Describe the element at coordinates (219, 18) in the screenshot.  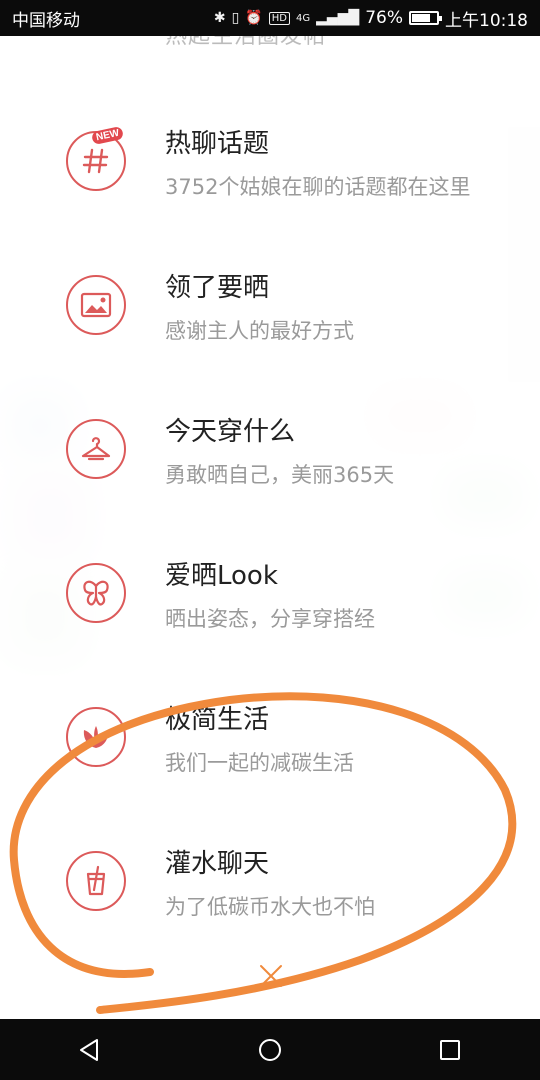
I see `bluetooth-icon: ✱` at that location.